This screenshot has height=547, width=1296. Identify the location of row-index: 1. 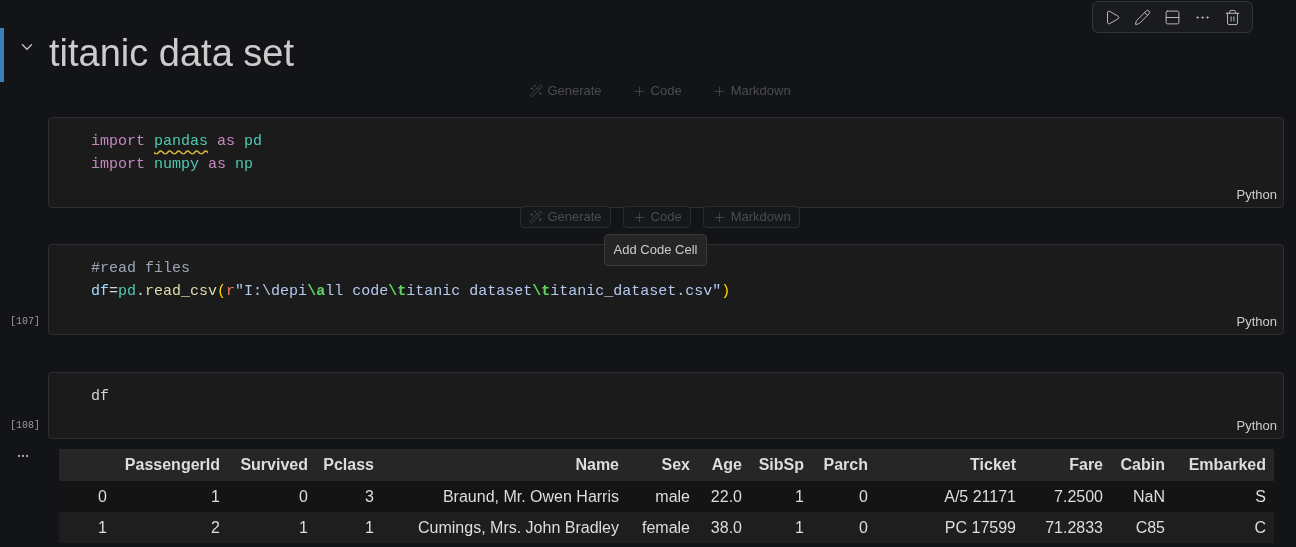
(102, 527).